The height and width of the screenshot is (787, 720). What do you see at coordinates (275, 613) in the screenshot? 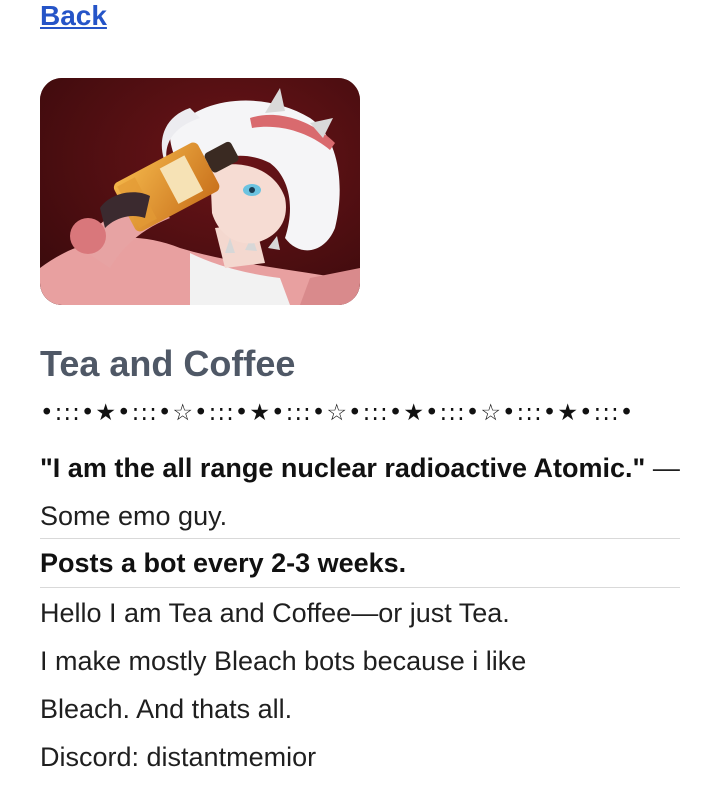
I see `bio-line: Hello I am Tea and Coffee—or just Tea.` at bounding box center [275, 613].